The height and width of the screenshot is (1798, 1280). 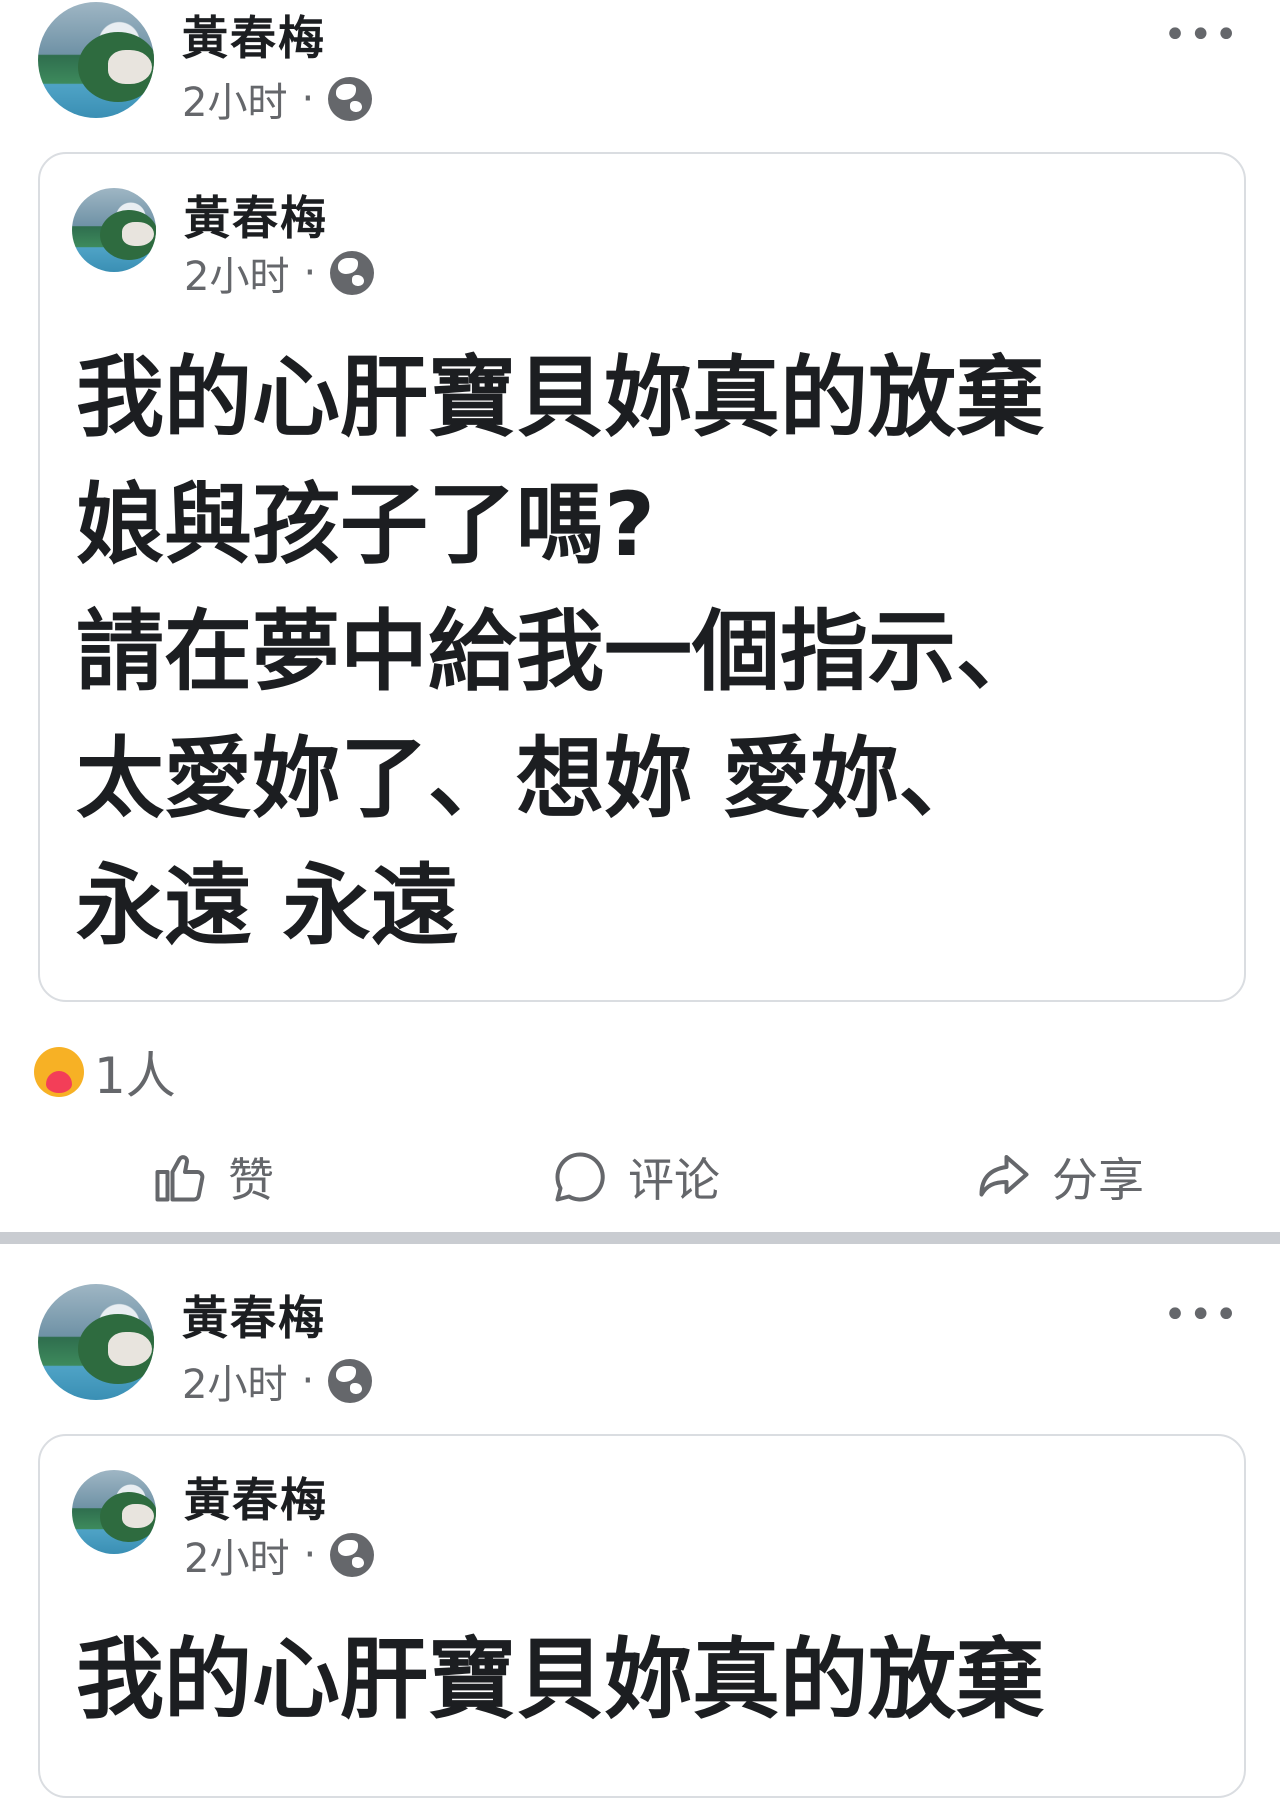 What do you see at coordinates (59, 1072) in the screenshot?
I see `care-icon` at bounding box center [59, 1072].